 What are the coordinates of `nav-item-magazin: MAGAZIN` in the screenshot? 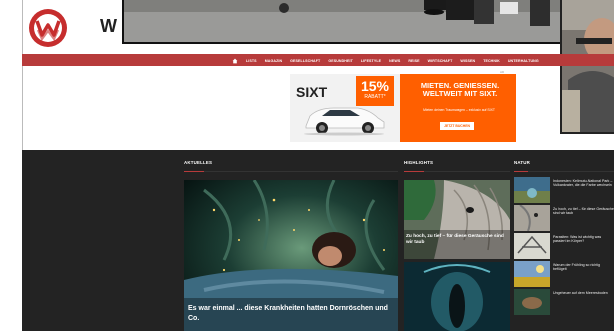 It's located at (273, 61).